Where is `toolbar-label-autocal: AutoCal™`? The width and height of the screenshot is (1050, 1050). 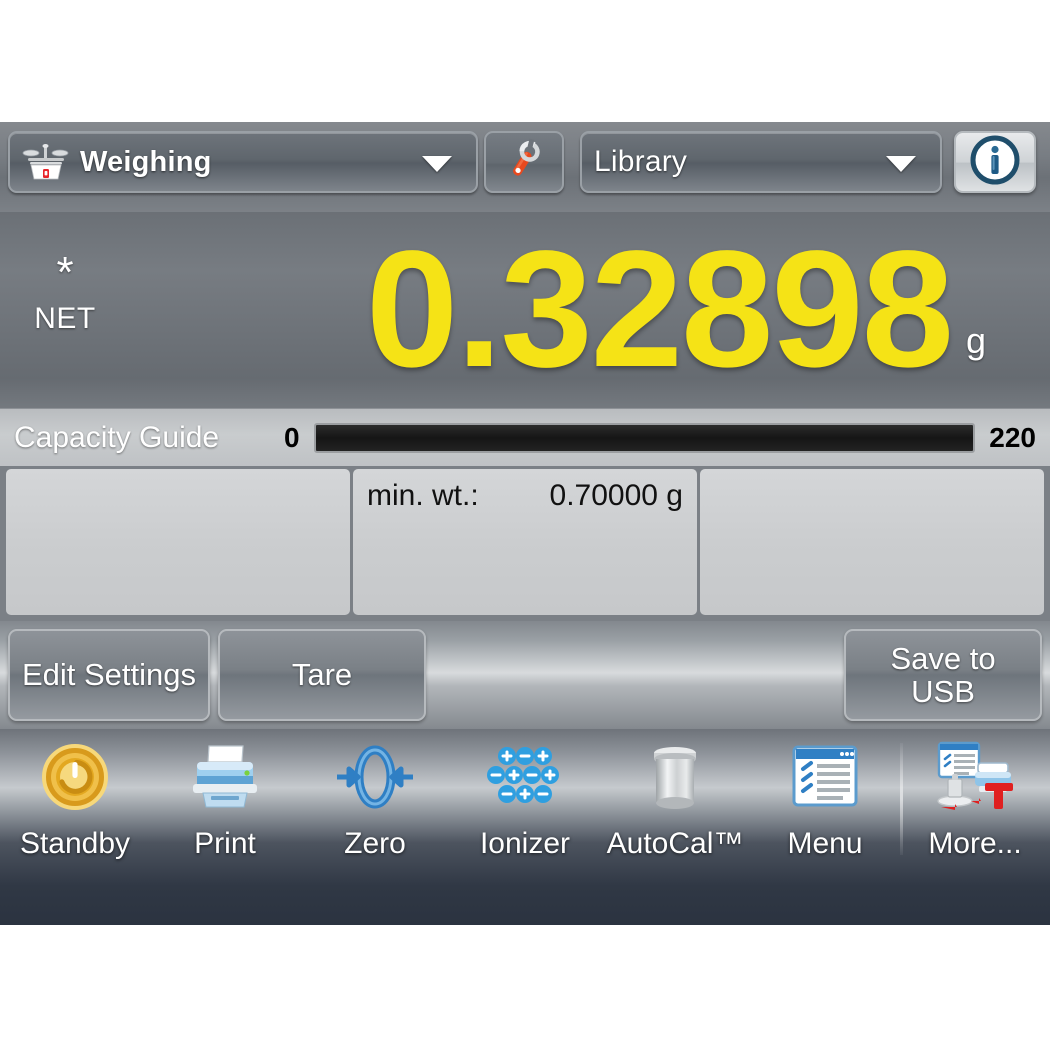
toolbar-label-autocal: AutoCal™ is located at coordinates (675, 843).